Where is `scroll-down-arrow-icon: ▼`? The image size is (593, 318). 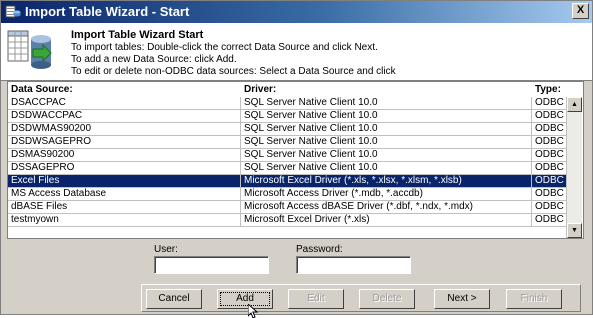 scroll-down-arrow-icon: ▼ is located at coordinates (574, 230).